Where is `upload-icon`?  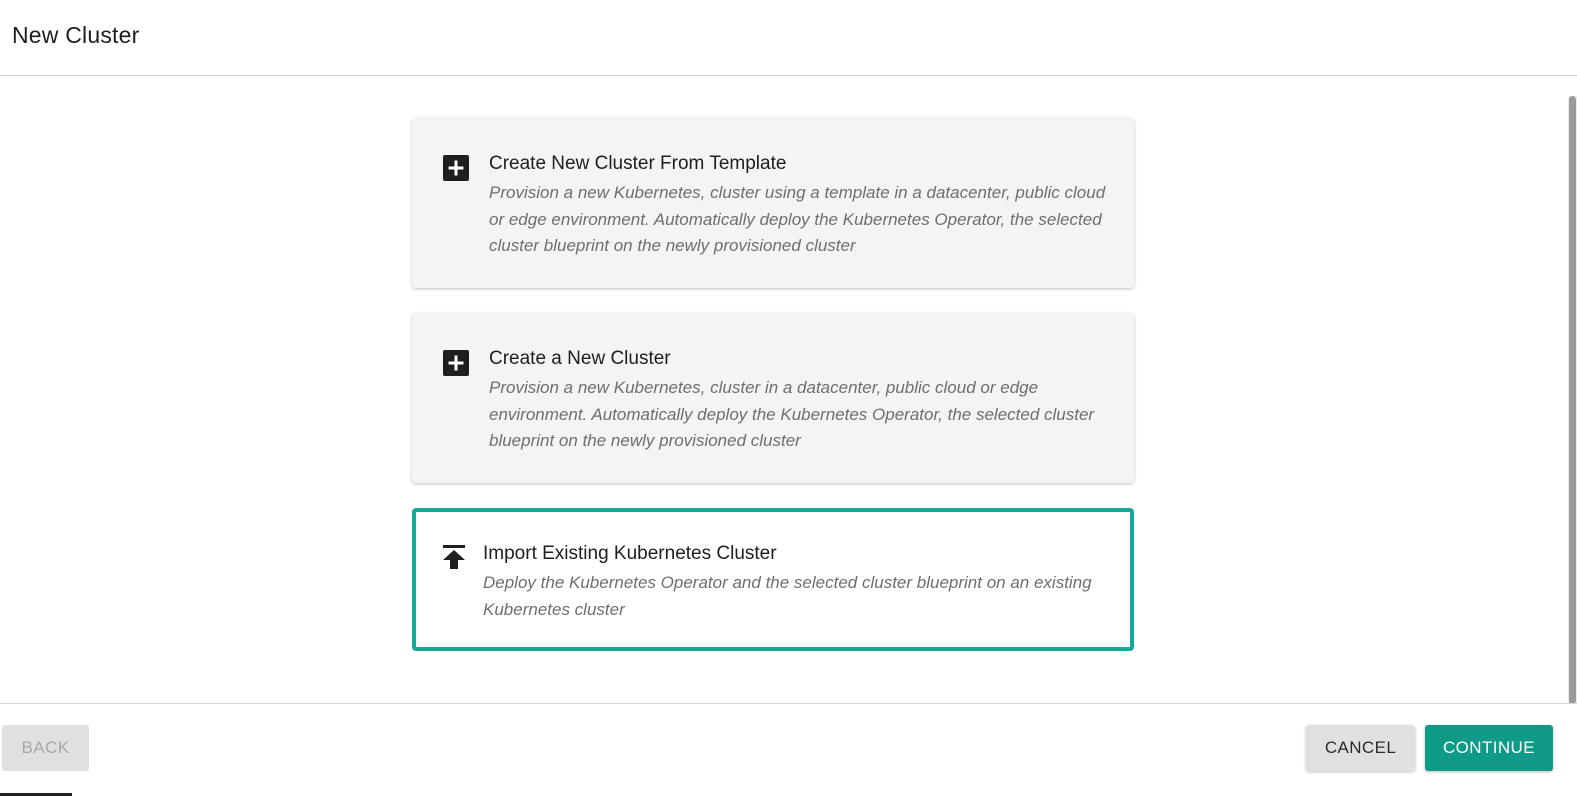 upload-icon is located at coordinates (454, 557).